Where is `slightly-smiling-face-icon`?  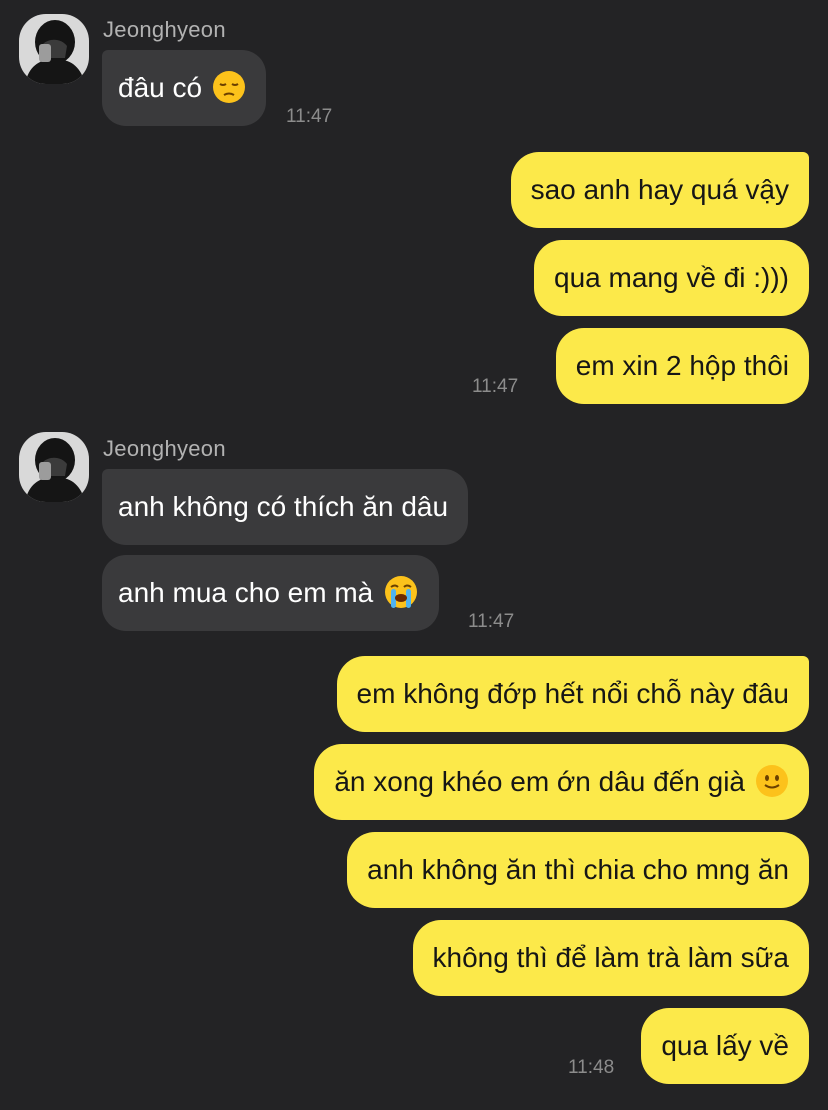
slightly-smiling-face-icon is located at coordinates (772, 781).